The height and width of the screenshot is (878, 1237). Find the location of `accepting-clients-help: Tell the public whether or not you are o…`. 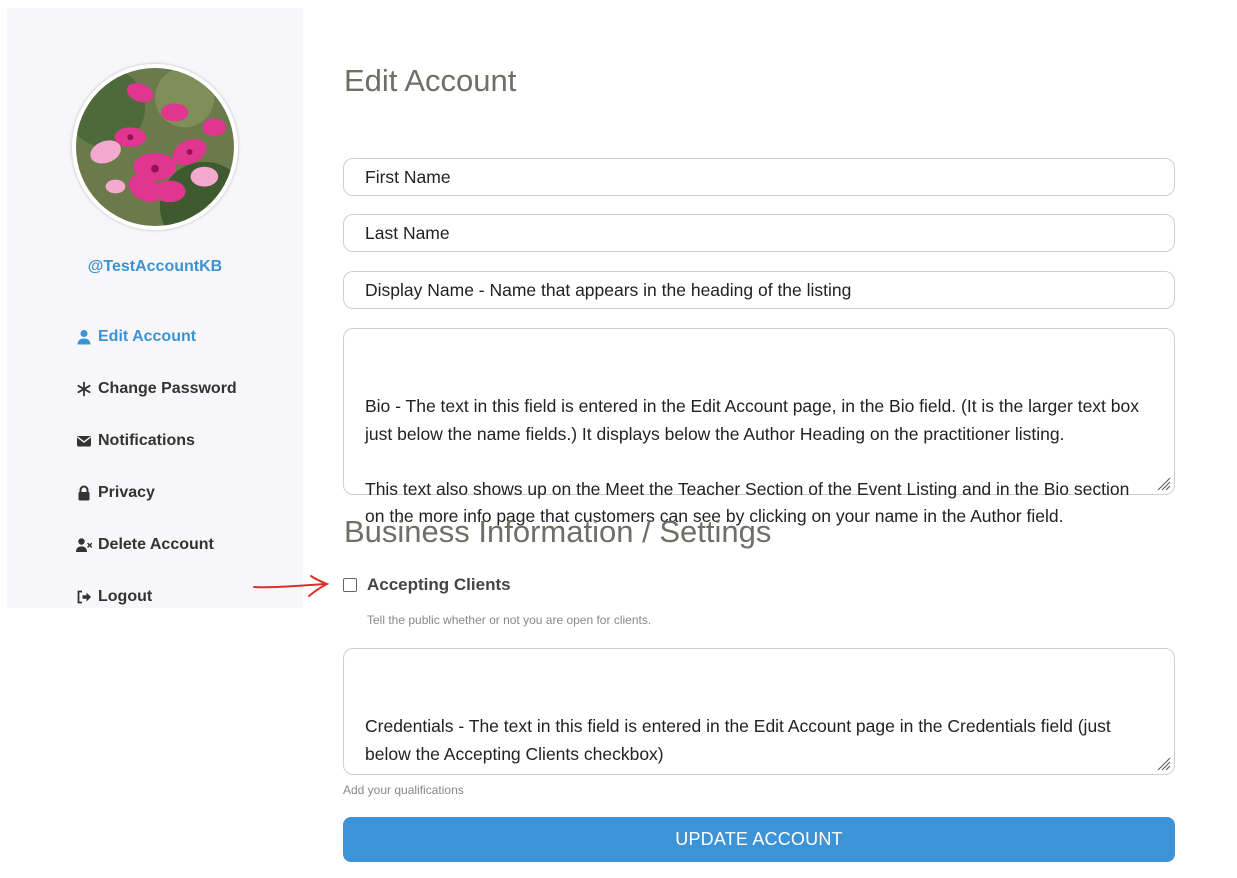

accepting-clients-help: Tell the public whether or not you are o… is located at coordinates (509, 620).